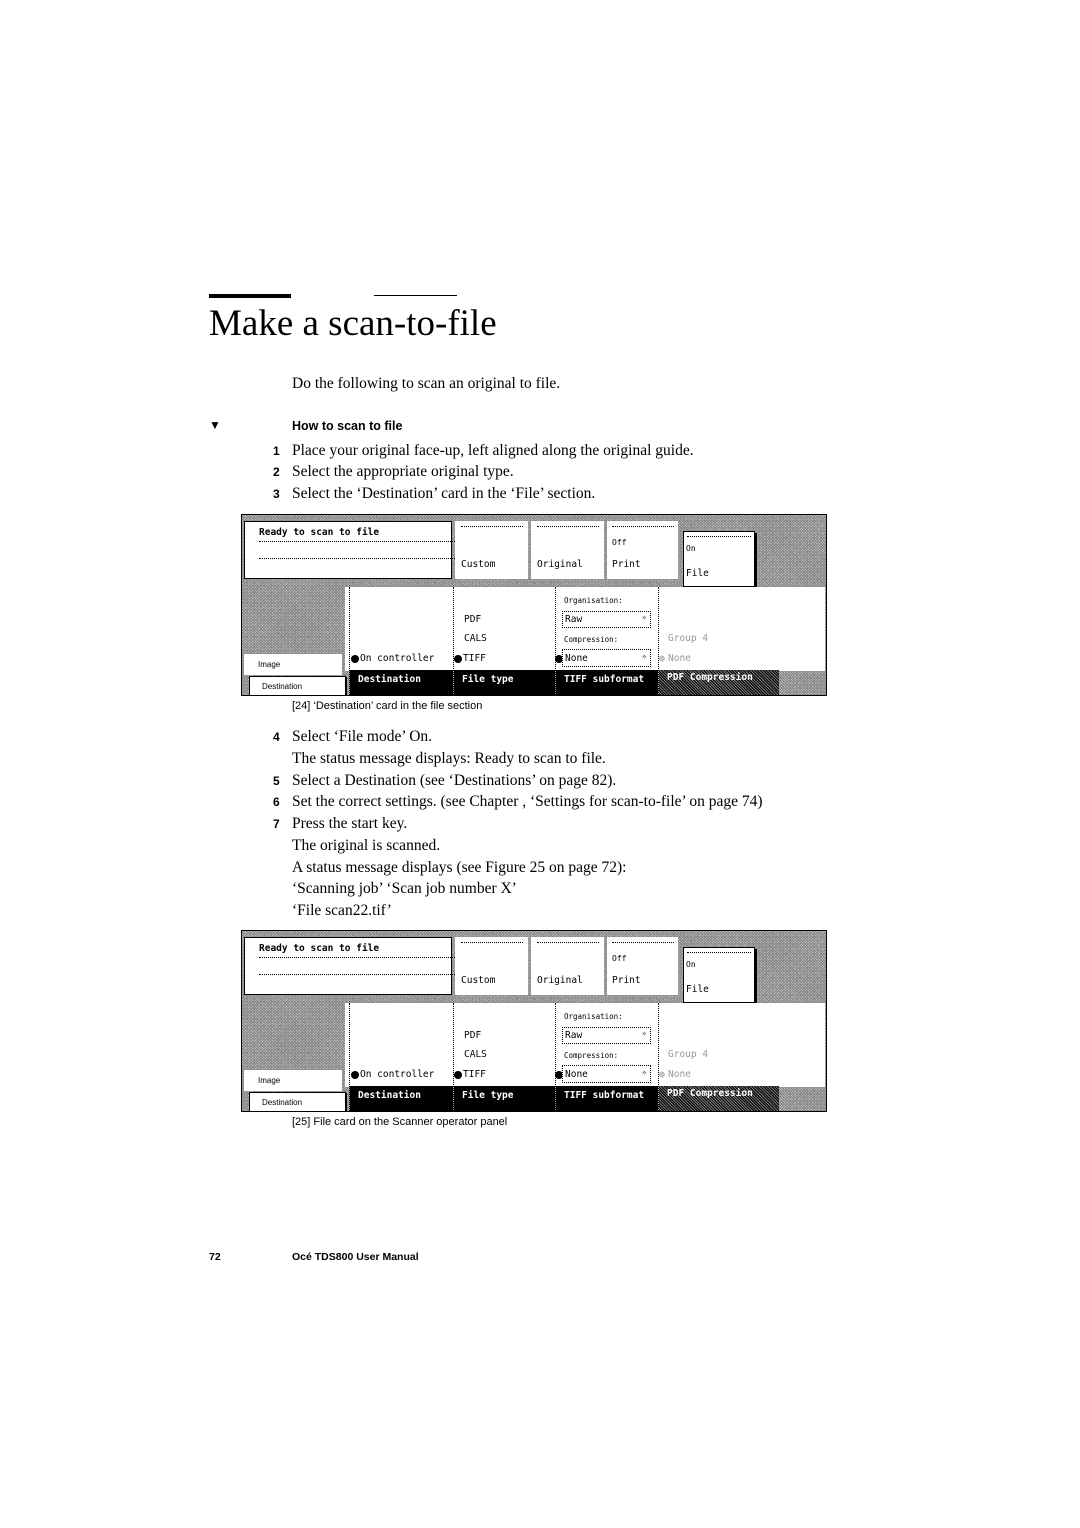  Describe the element at coordinates (276, 472) in the screenshot. I see `step-number: 2` at that location.